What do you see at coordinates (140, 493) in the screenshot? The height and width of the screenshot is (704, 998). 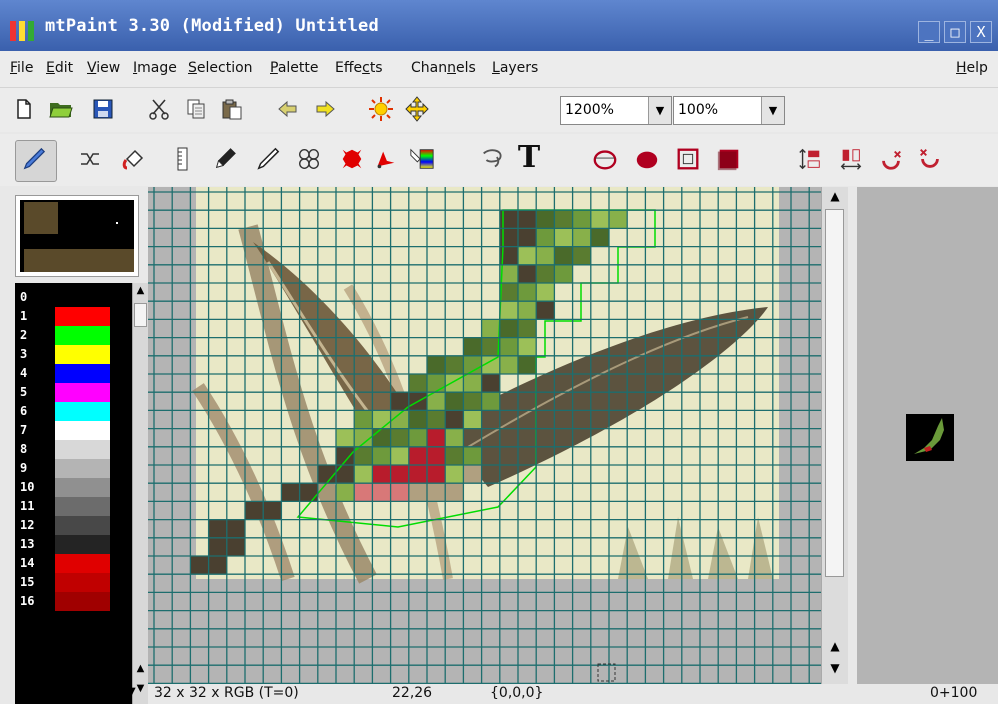 I see `palette-scrollbar: ▲ ▲ ▼` at bounding box center [140, 493].